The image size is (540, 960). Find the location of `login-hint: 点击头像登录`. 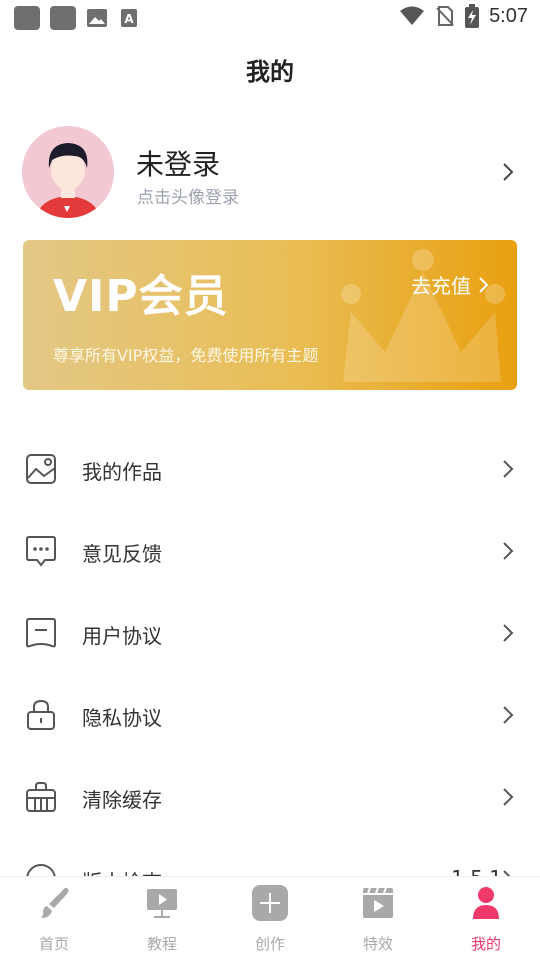

login-hint: 点击头像登录 is located at coordinates (188, 198).